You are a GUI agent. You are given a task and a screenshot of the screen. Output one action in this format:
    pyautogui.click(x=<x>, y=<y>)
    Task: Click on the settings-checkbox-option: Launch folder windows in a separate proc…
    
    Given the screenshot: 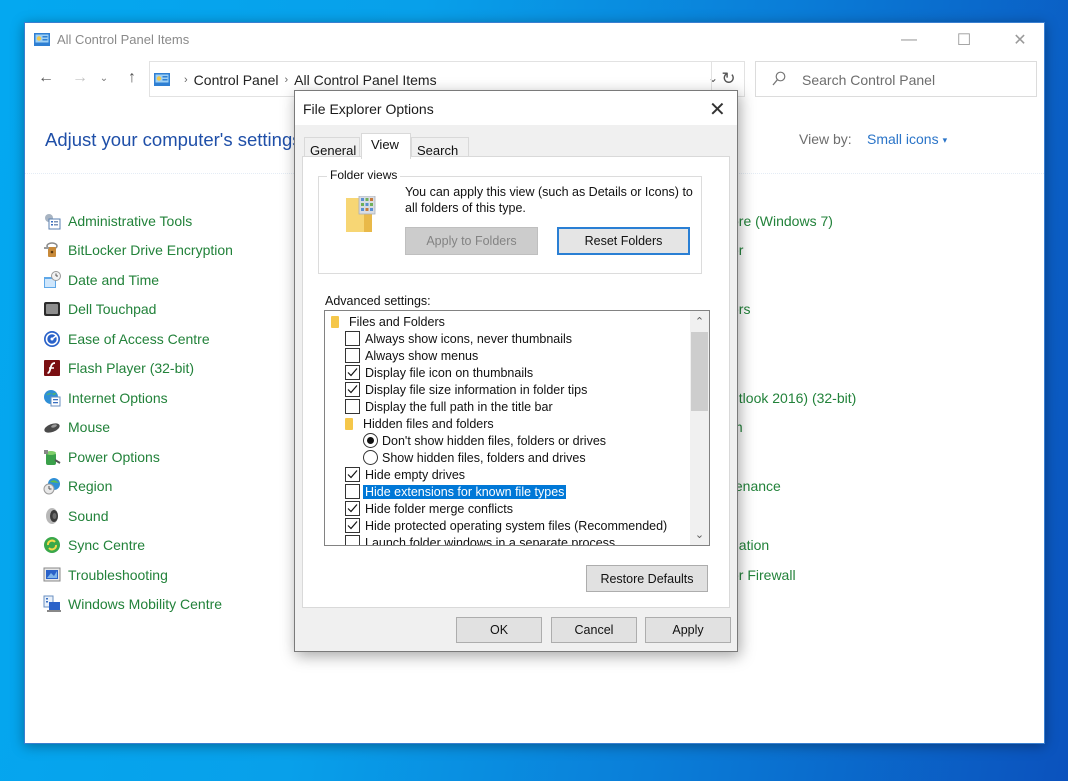 What is the action you would take?
    pyautogui.click(x=506, y=540)
    